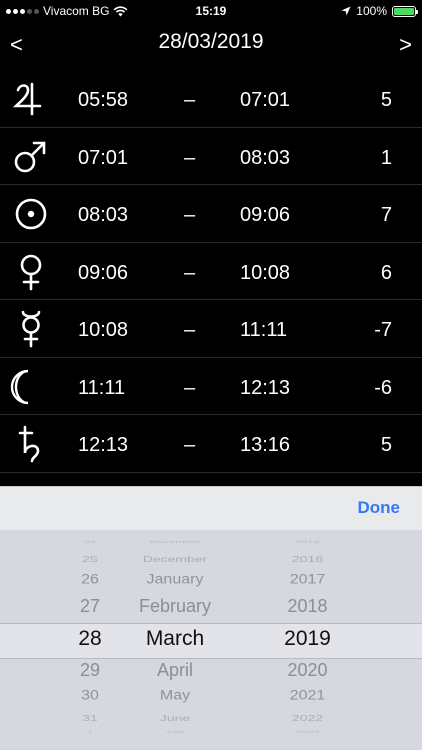 The height and width of the screenshot is (750, 422). What do you see at coordinates (31, 329) in the screenshot?
I see `mercury-icon` at bounding box center [31, 329].